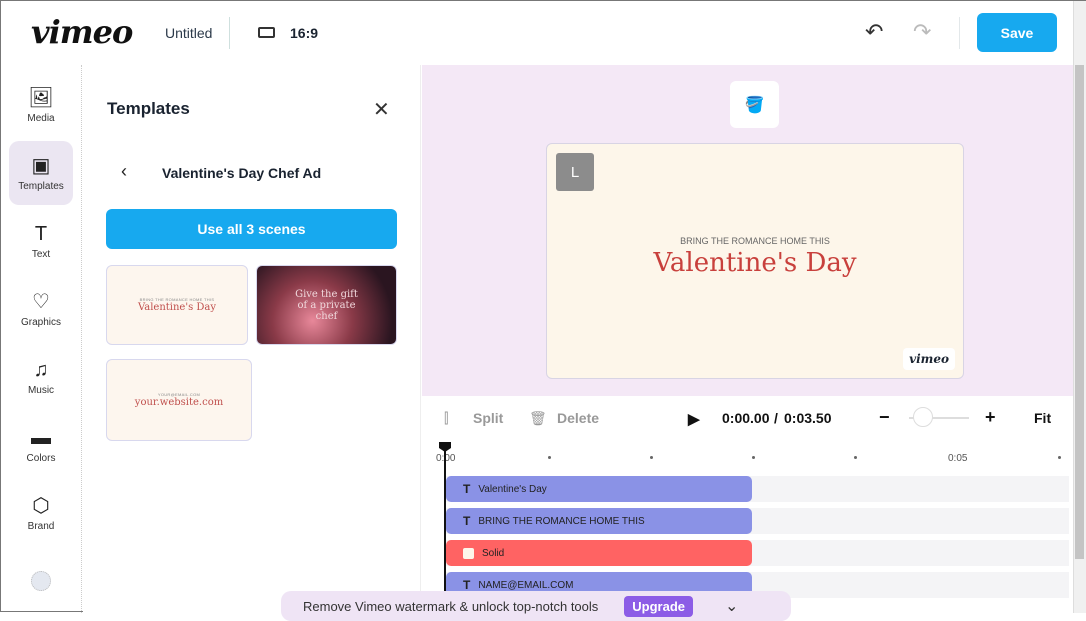 This screenshot has height=621, width=1086. Describe the element at coordinates (874, 32) in the screenshot. I see `undo-icon: ↶` at that location.